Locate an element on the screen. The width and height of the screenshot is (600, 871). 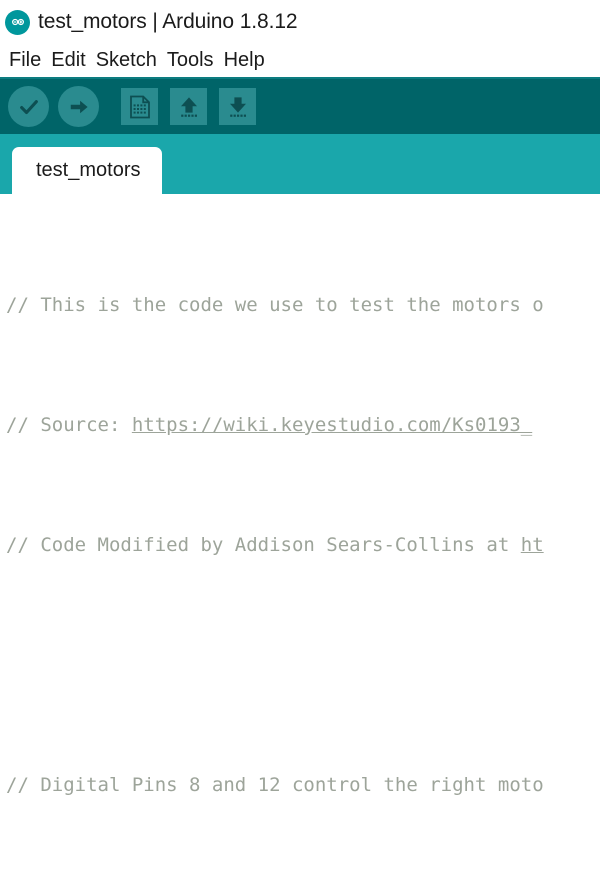
title-bar: test_motors | Arduino 1.8.12 is located at coordinates (300, 22).